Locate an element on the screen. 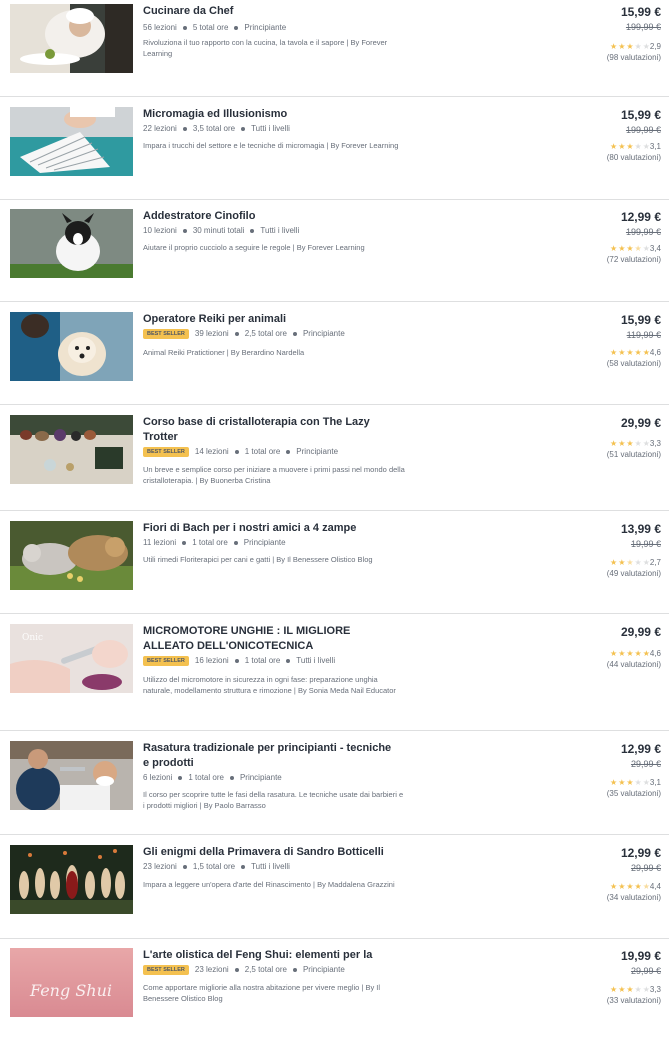 The height and width of the screenshot is (1052, 669). rating: ★ ★ ★ ★ ★ 3,4 (72 valutazioni) is located at coordinates (634, 254).